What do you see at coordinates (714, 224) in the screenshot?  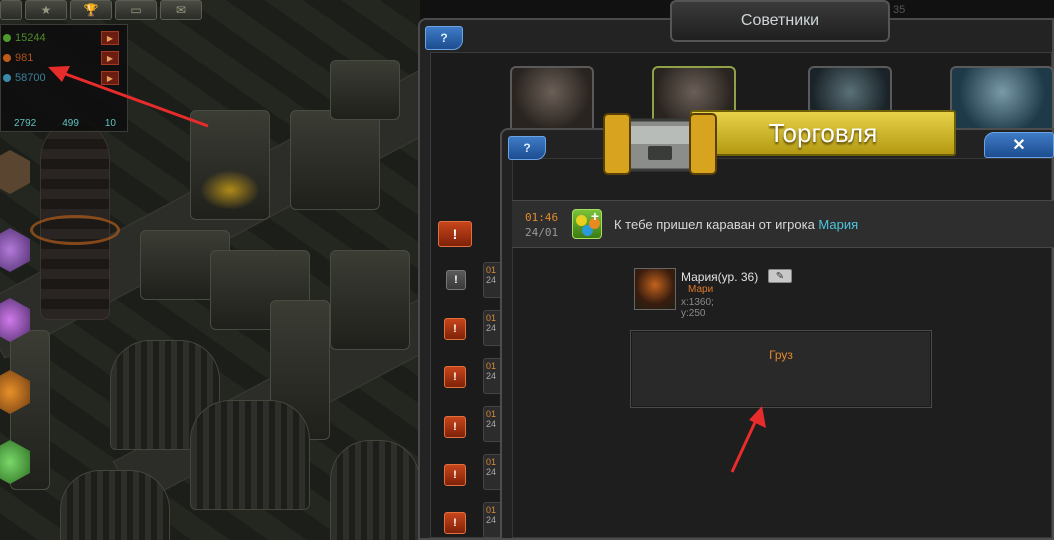 I see `message-body: К тебе пришел караван от игрока` at bounding box center [714, 224].